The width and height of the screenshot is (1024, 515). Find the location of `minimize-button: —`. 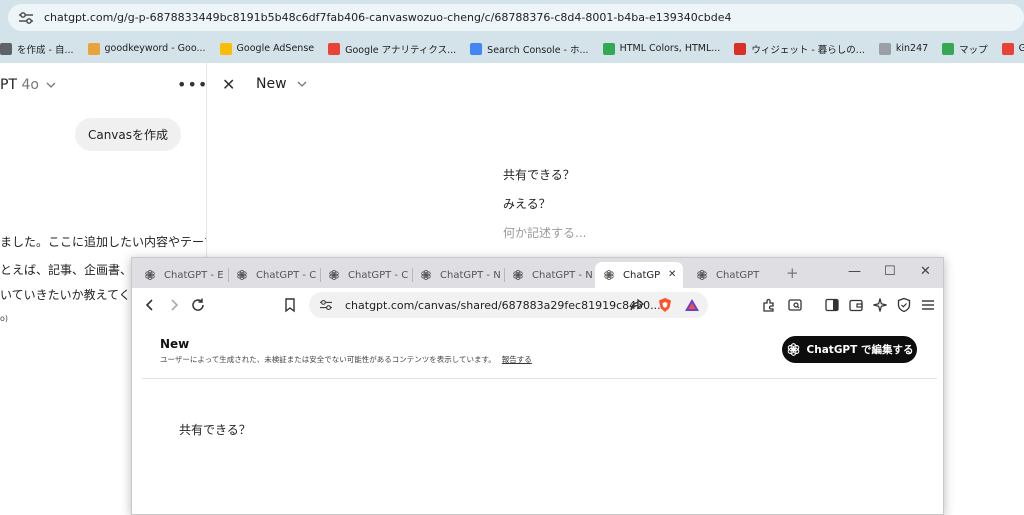

minimize-button: — is located at coordinates (854, 271).